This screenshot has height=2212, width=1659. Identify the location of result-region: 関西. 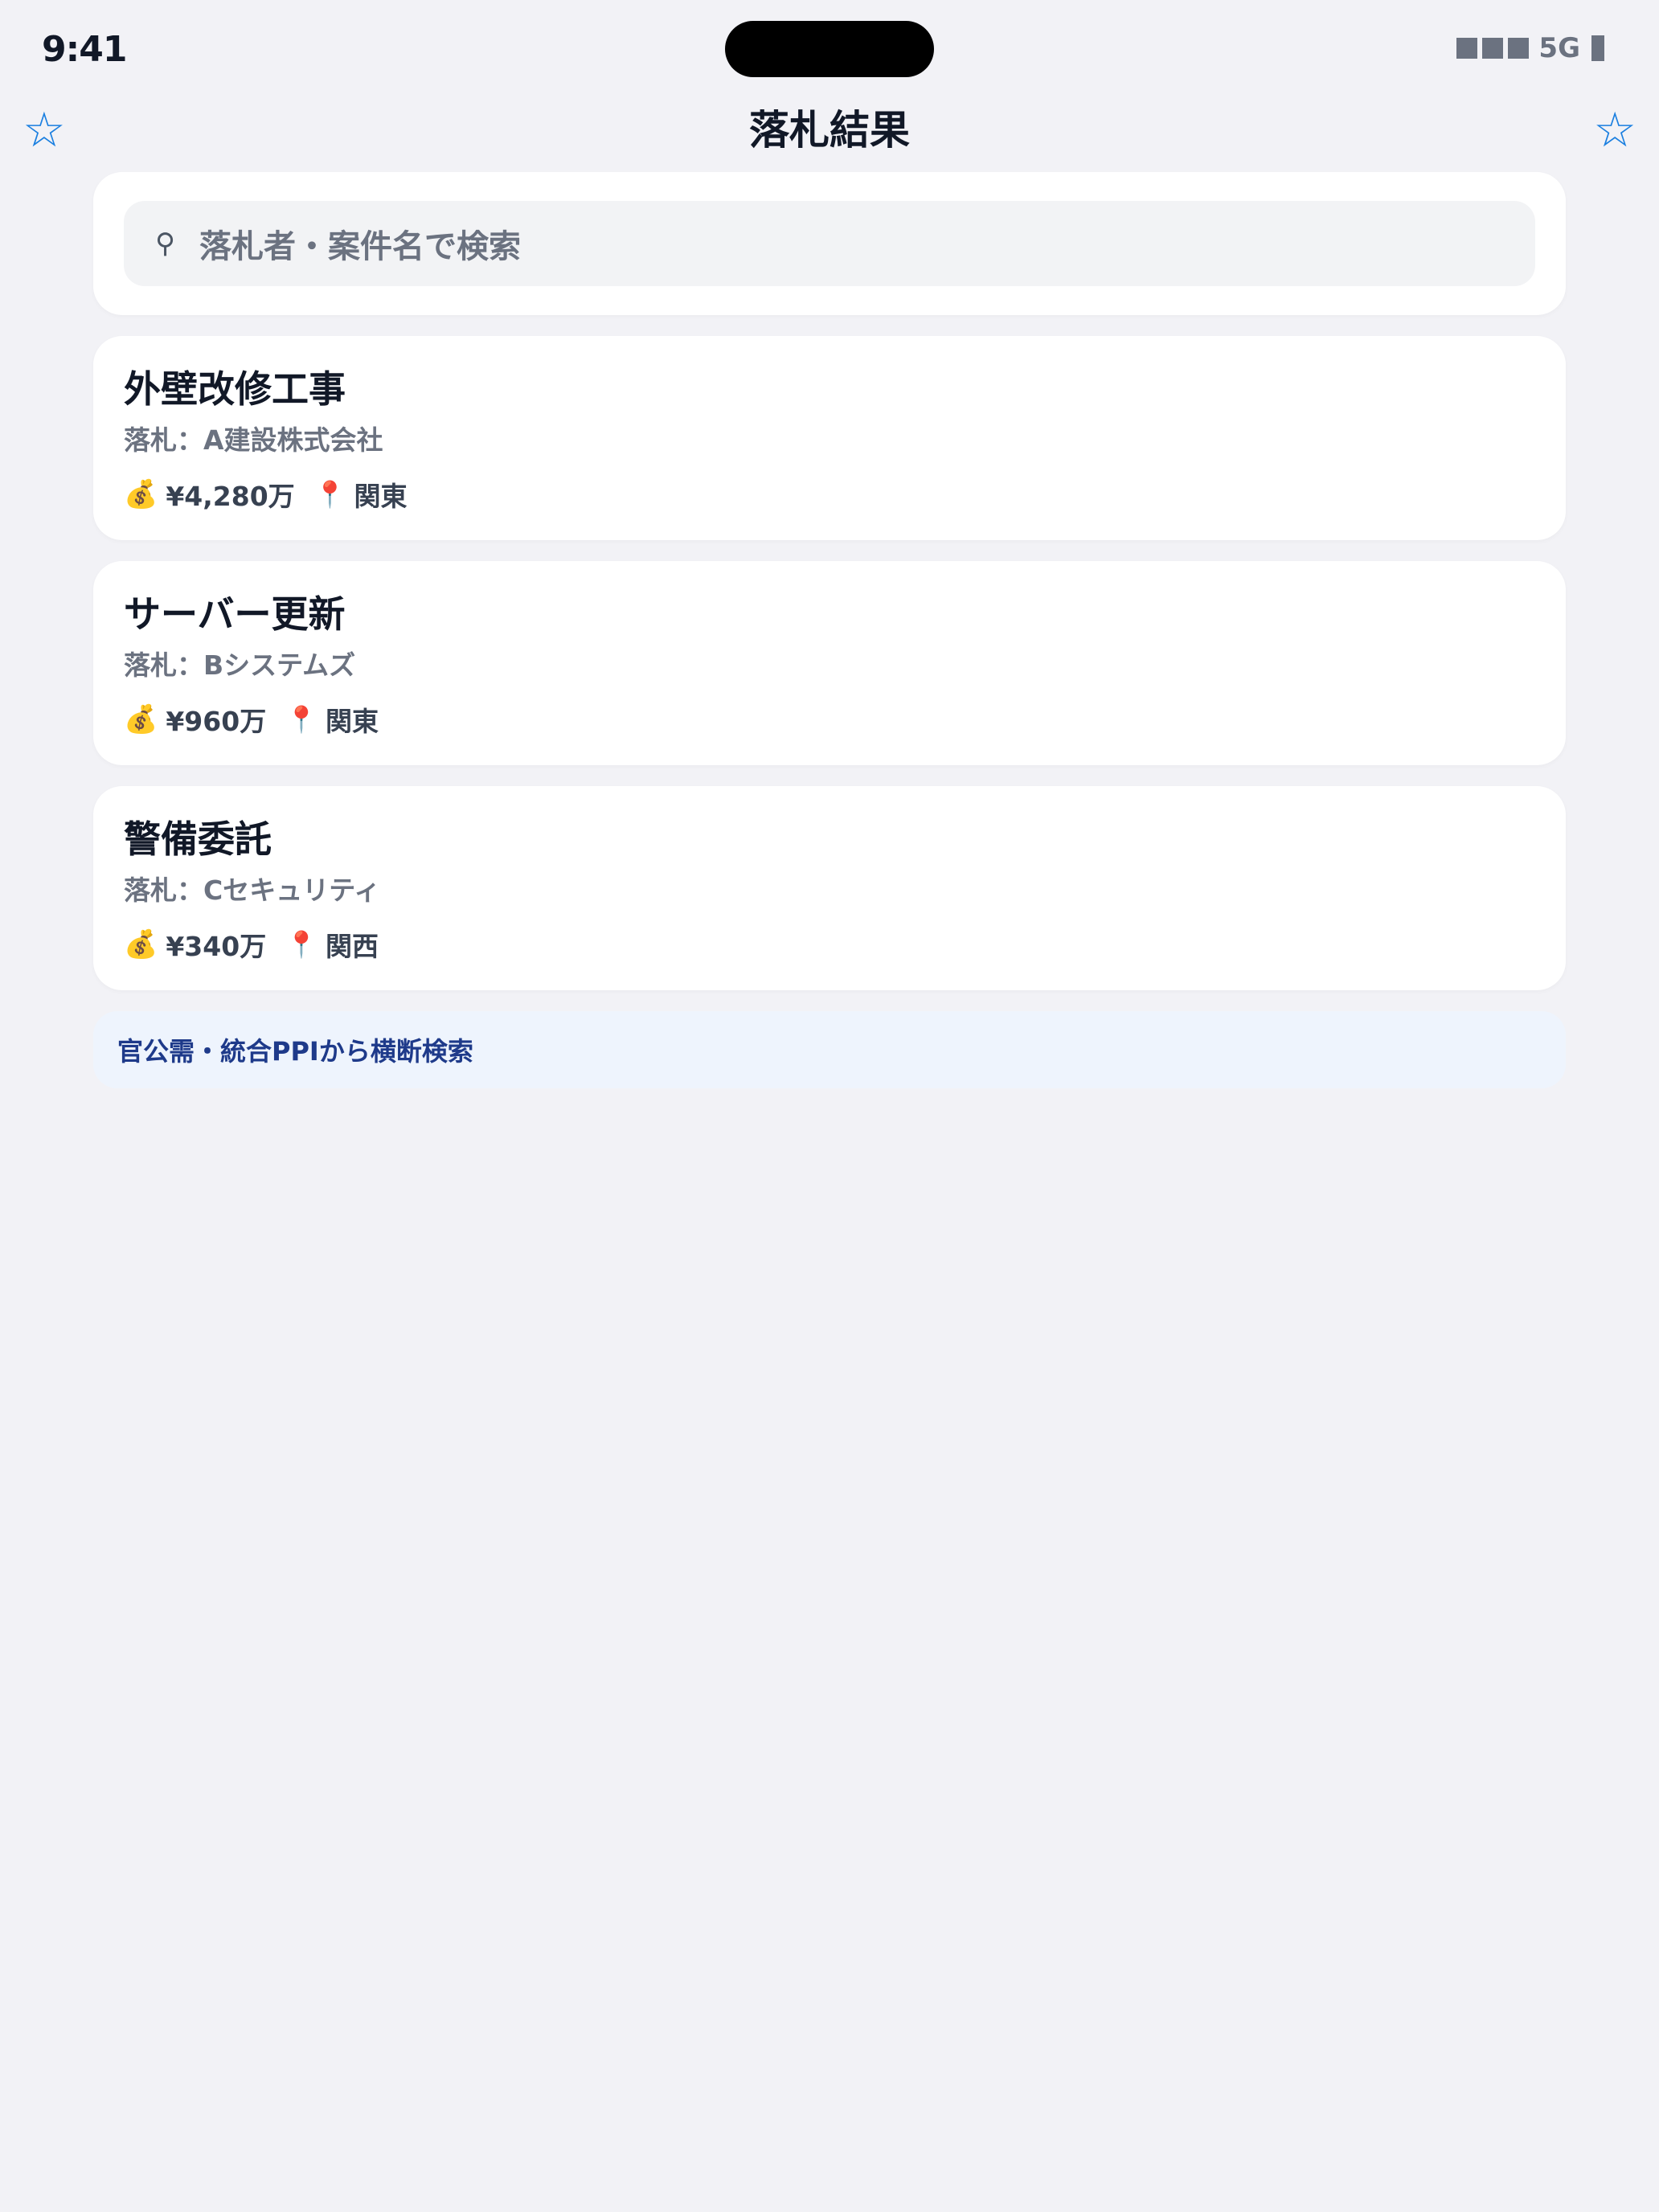
(352, 947).